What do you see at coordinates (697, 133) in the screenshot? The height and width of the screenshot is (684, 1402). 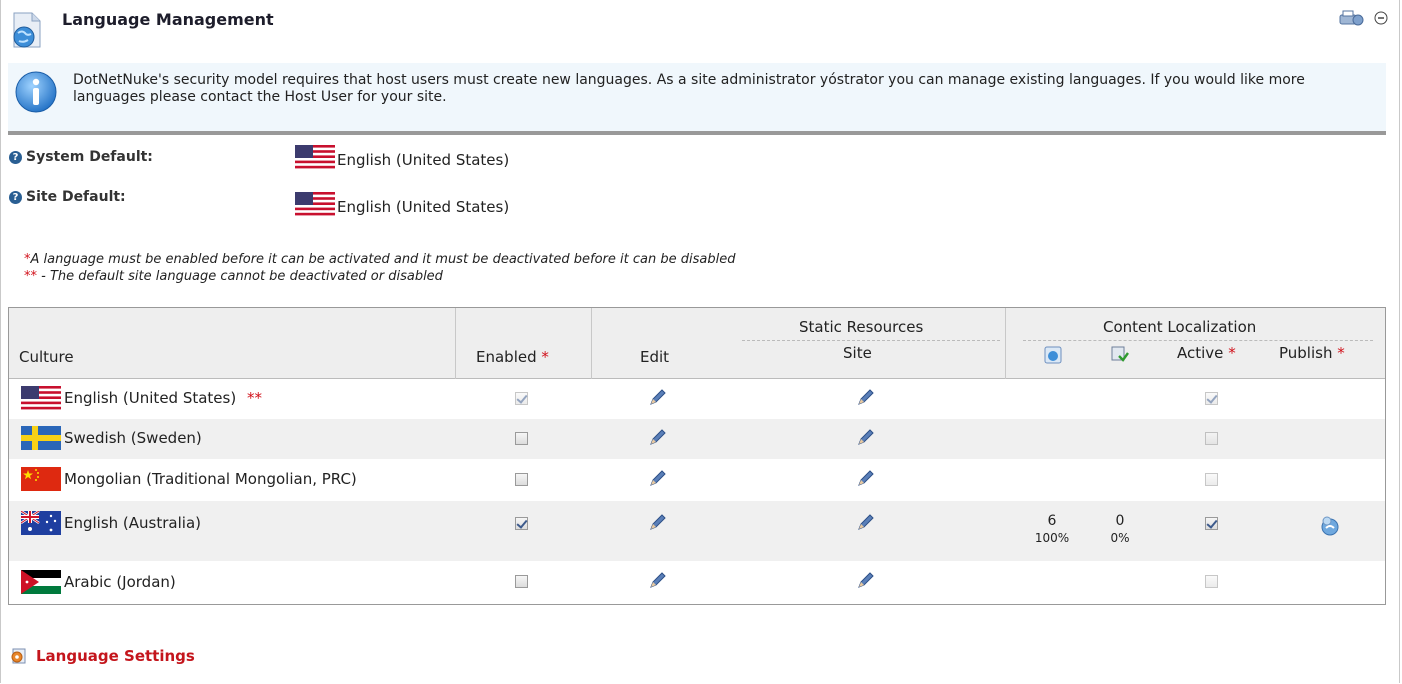 I see `divider` at bounding box center [697, 133].